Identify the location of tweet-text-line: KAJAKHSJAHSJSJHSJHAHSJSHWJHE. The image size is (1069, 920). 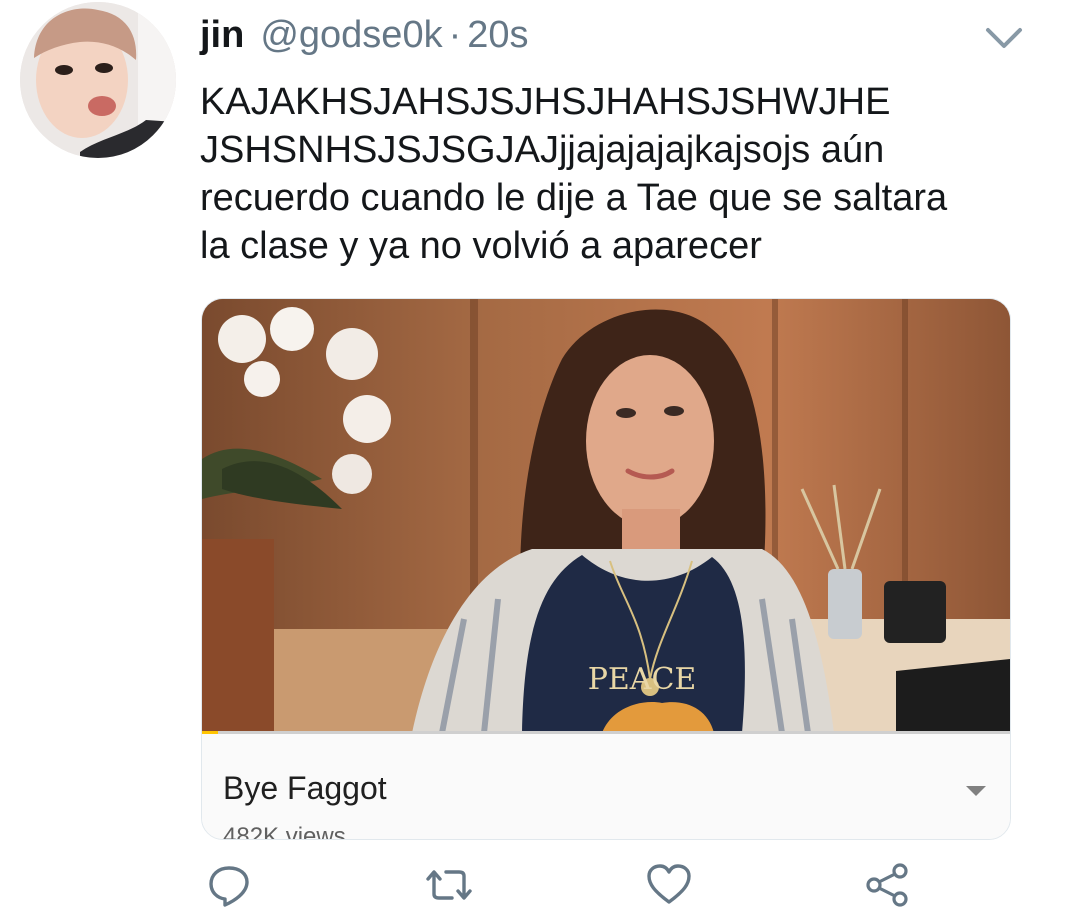
(545, 102).